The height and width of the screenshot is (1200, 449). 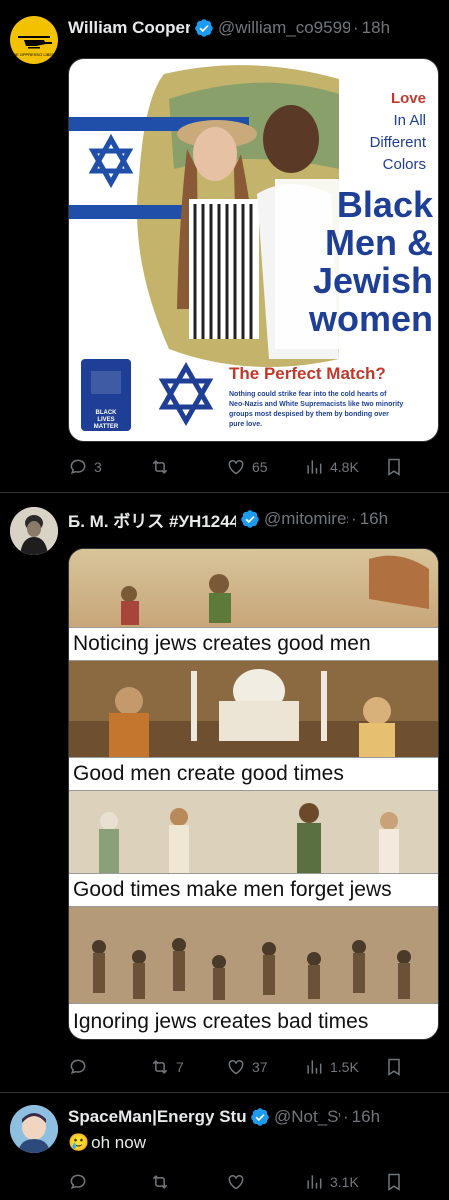 I want to click on repost-count: 7, so click(x=180, y=1067).